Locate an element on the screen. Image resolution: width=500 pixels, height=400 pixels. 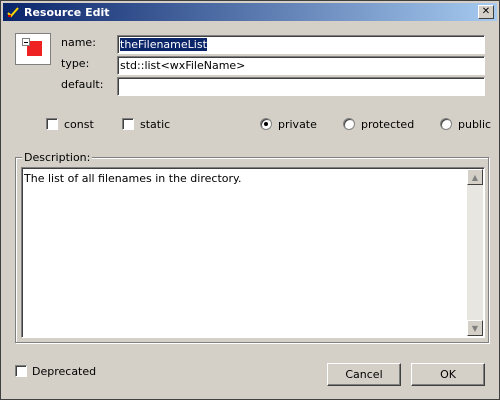
description-legend: Description: is located at coordinates (57, 157).